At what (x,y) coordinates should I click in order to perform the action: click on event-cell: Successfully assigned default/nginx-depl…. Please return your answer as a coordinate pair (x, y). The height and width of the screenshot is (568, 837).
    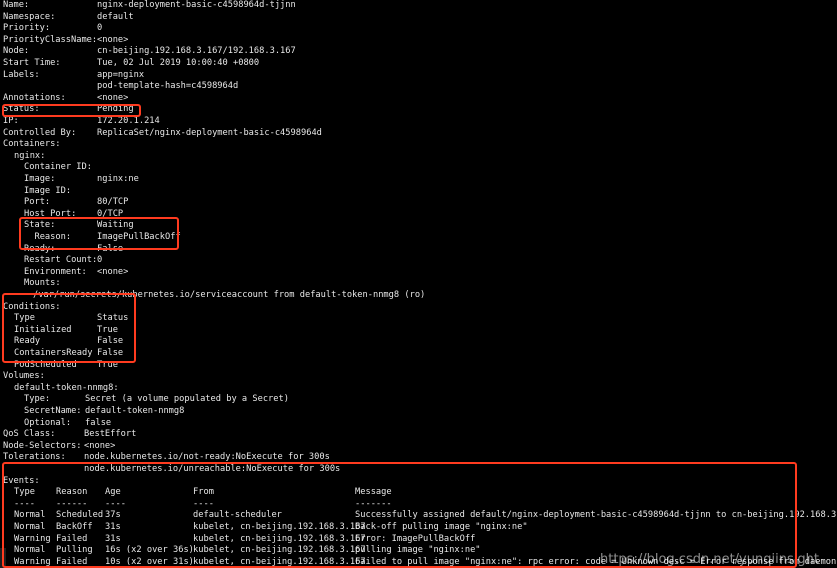
    Looking at the image, I should click on (596, 515).